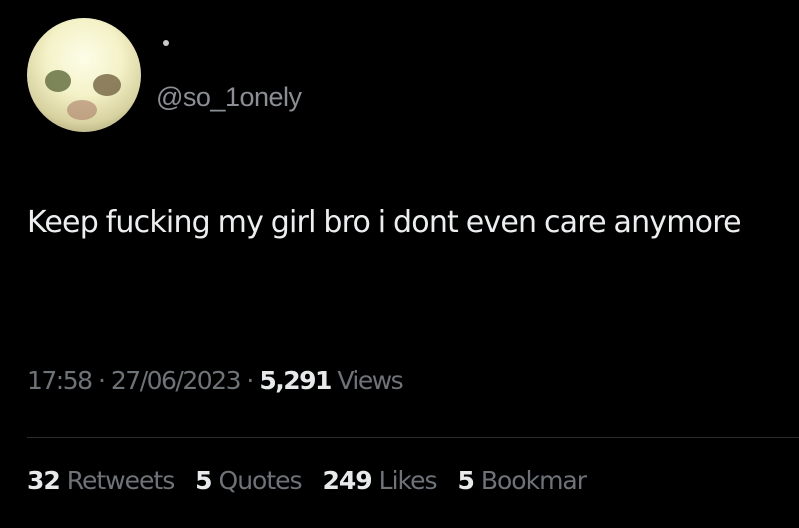 The height and width of the screenshot is (528, 799). I want to click on likes-count: 249, so click(347, 480).